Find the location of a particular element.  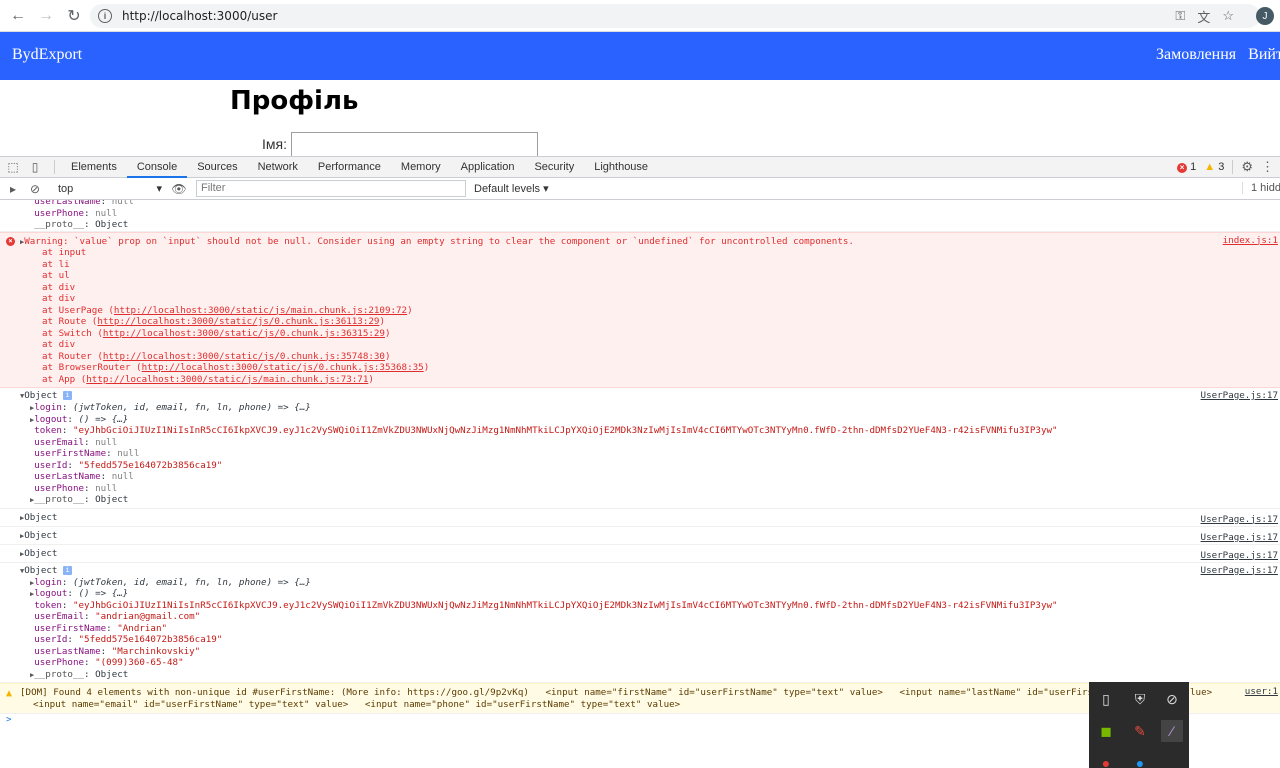

warning-counter: ▲ 3 is located at coordinates (1214, 167).